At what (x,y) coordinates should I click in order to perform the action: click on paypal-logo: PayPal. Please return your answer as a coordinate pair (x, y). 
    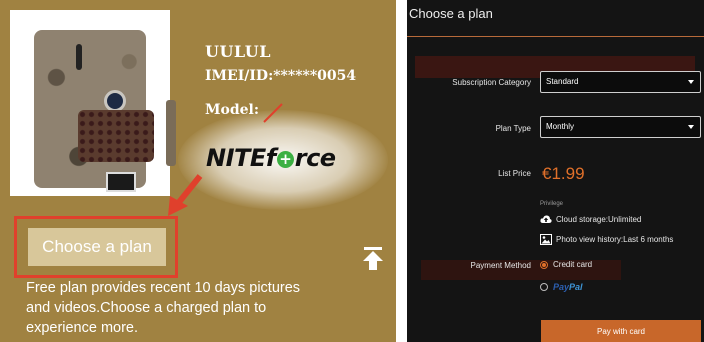
    Looking at the image, I should click on (568, 287).